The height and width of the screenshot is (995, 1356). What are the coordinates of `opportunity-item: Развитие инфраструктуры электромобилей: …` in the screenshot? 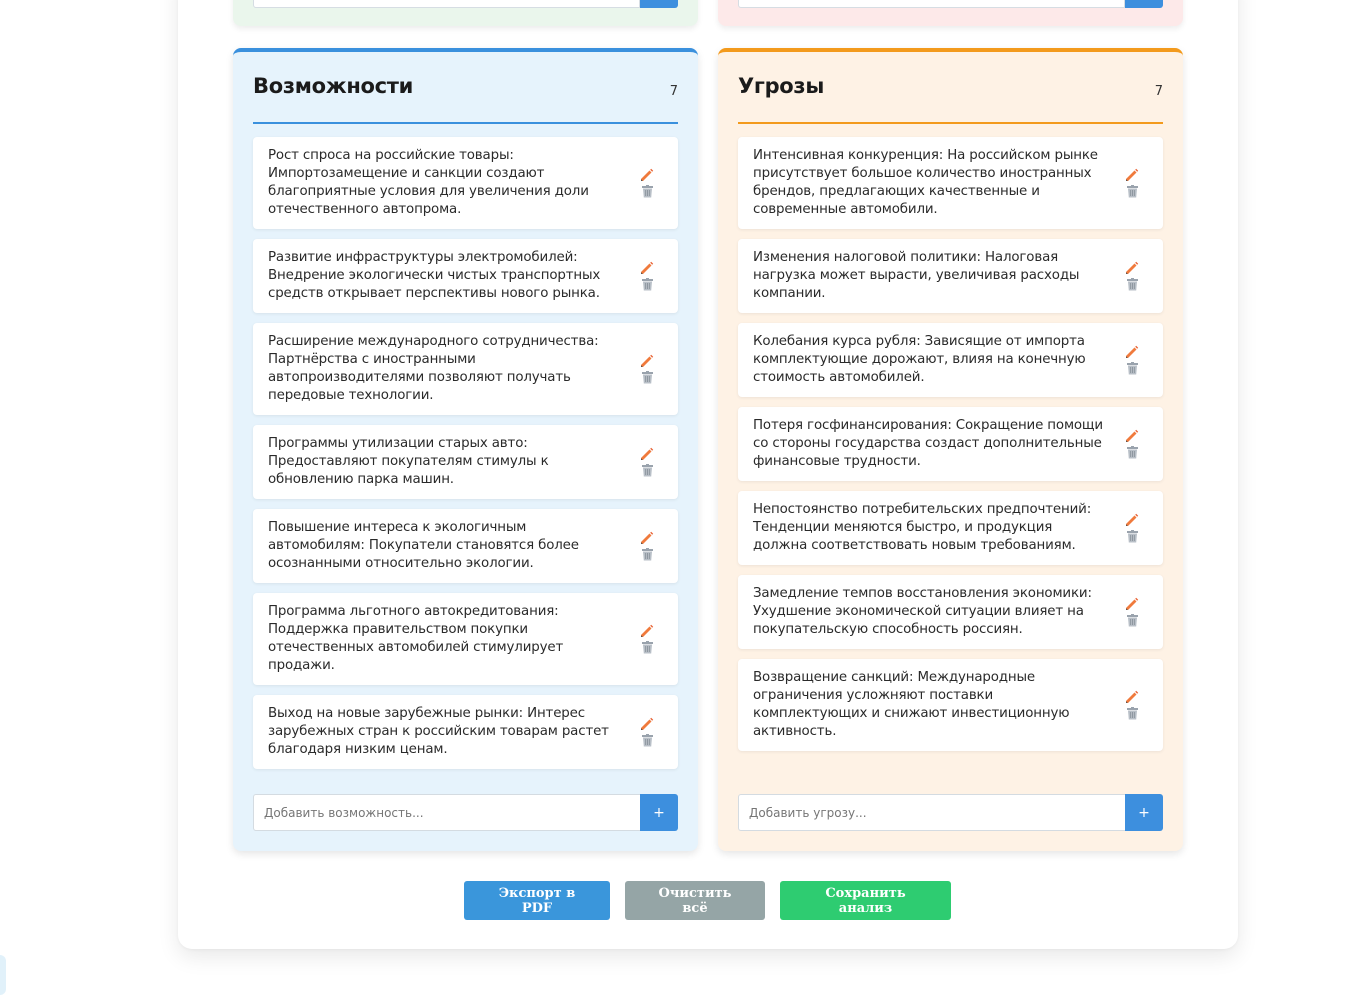 It's located at (465, 276).